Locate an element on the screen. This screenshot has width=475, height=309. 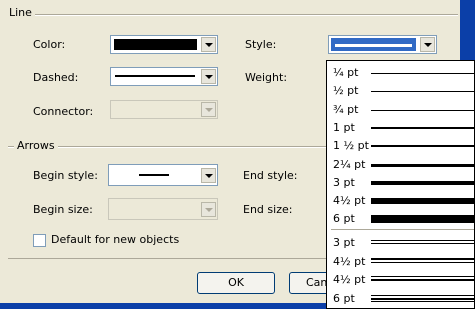
dashed-combo is located at coordinates (164, 76).